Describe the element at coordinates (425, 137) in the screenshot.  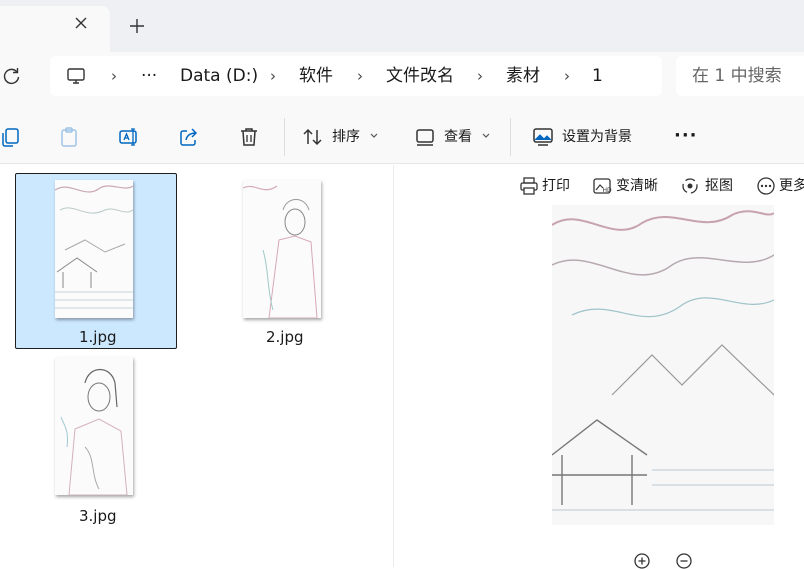
I see `view-icon` at that location.